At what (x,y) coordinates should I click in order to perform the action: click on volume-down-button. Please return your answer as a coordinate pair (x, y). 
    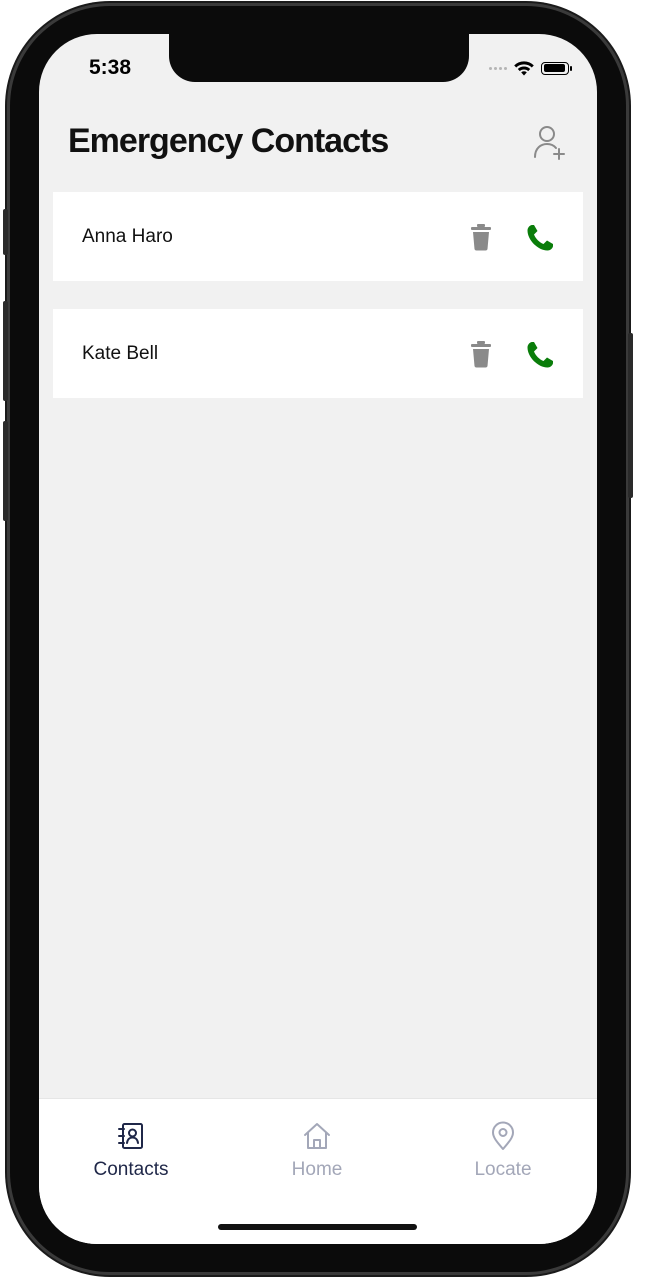
    Looking at the image, I should click on (5, 471).